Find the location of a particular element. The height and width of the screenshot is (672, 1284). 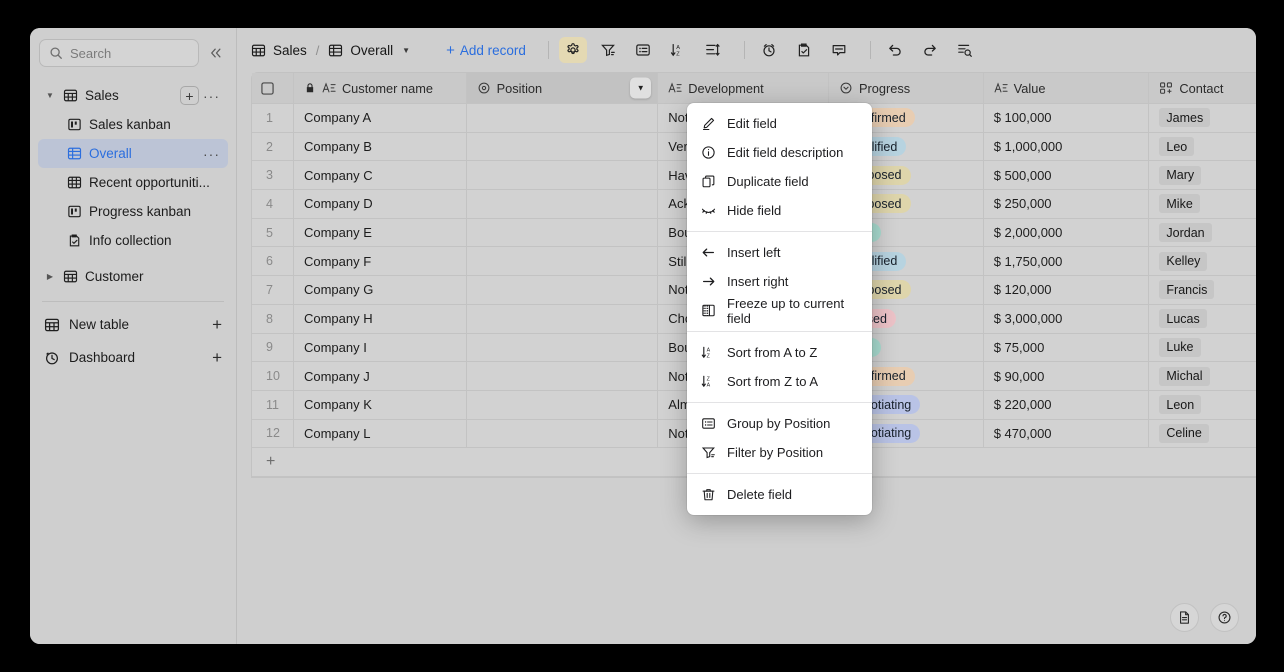

sort-icon: A Z is located at coordinates (678, 50).